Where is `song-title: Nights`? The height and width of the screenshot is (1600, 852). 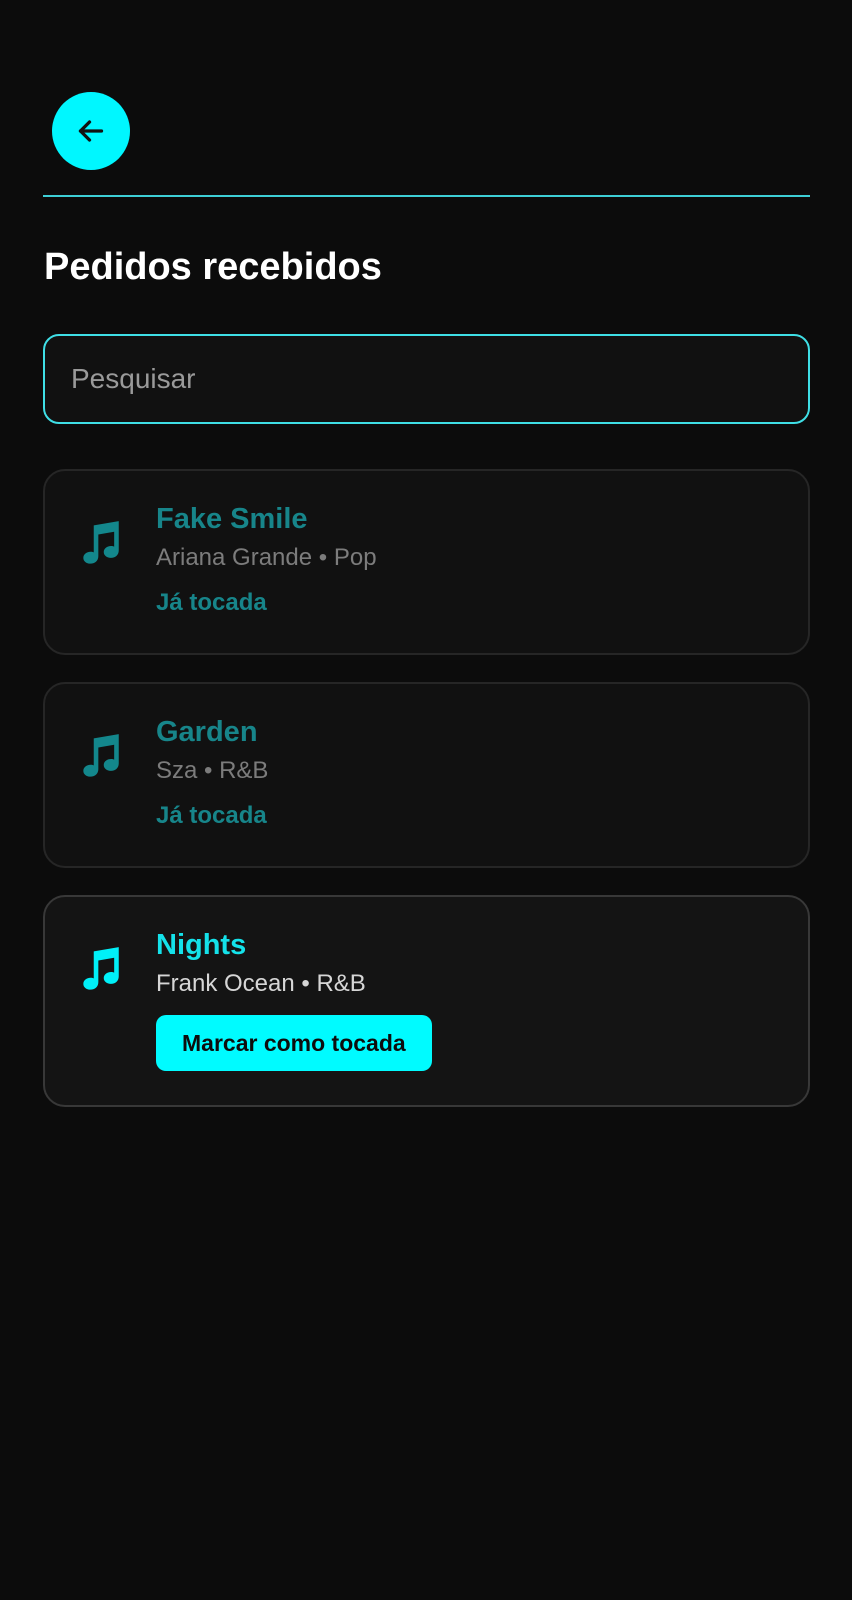 song-title: Nights is located at coordinates (201, 945).